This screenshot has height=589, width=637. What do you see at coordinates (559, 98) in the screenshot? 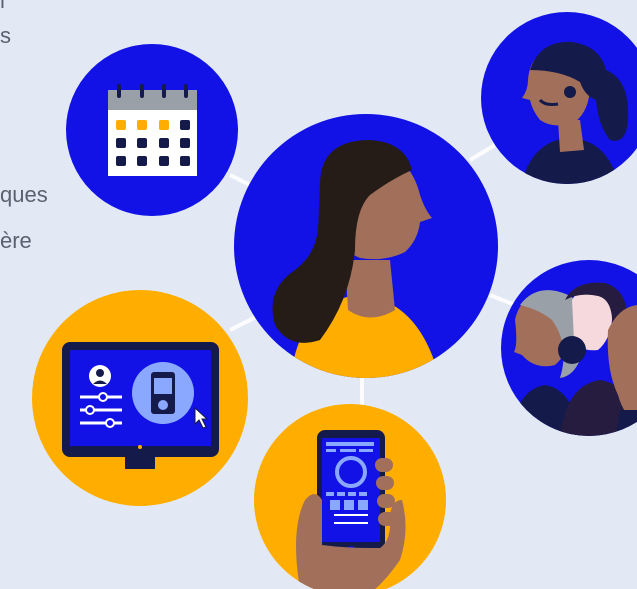
I see `agent-headset-portrait` at bounding box center [559, 98].